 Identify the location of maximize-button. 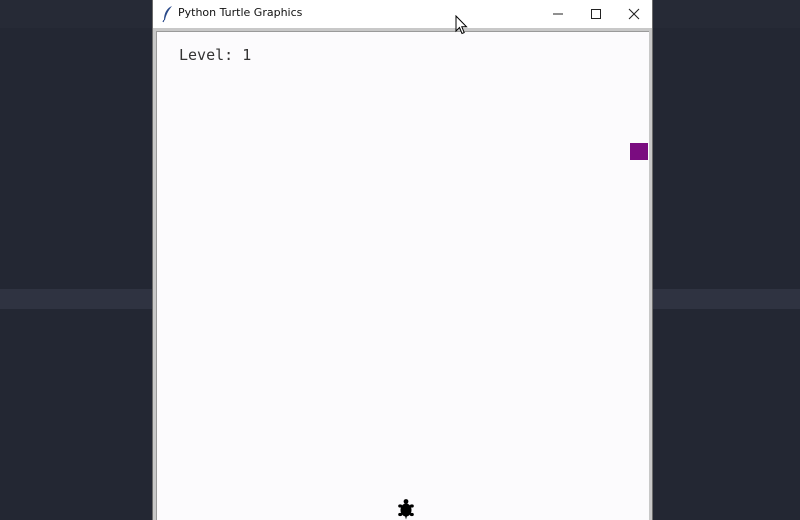
(596, 14).